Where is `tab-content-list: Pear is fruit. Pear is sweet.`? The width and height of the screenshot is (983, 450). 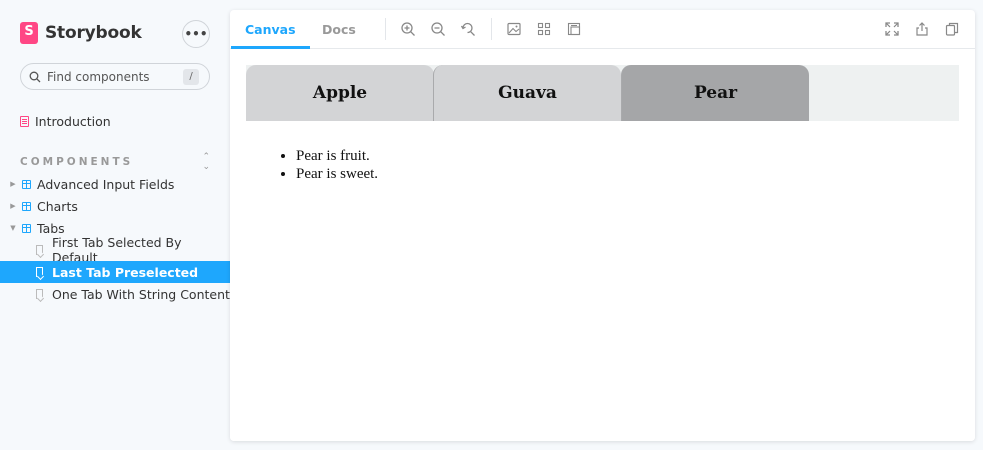 tab-content-list: Pear is fruit. Pear is sweet. is located at coordinates (329, 165).